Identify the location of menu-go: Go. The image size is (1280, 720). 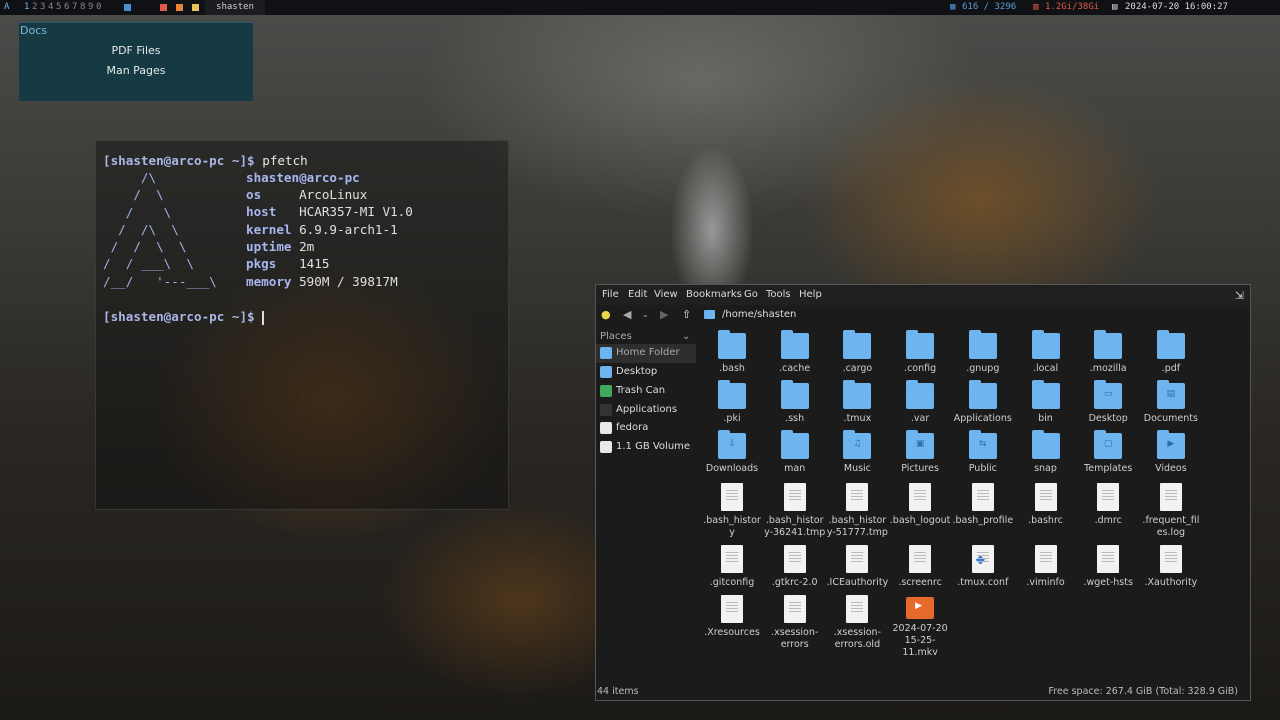
(751, 294).